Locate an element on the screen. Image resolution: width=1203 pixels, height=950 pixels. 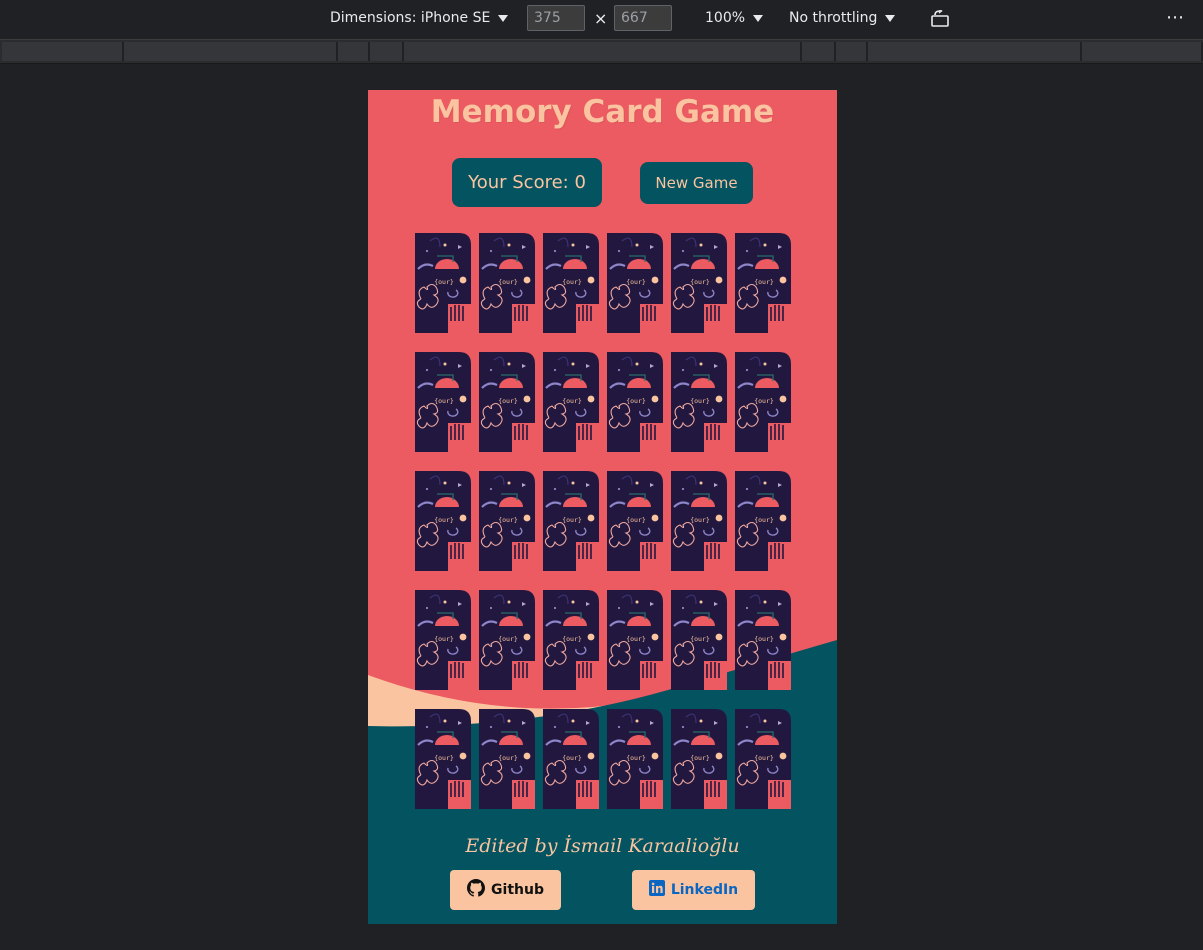
zoom-label: 100% is located at coordinates (725, 18).